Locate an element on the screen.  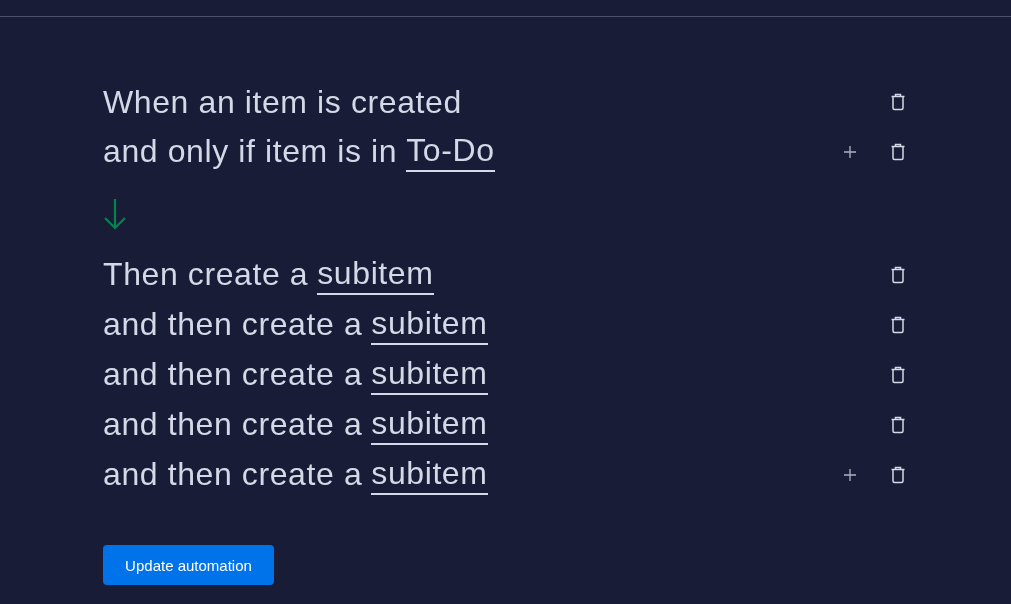
rule-text: When an item is created is located at coordinates (282, 102).